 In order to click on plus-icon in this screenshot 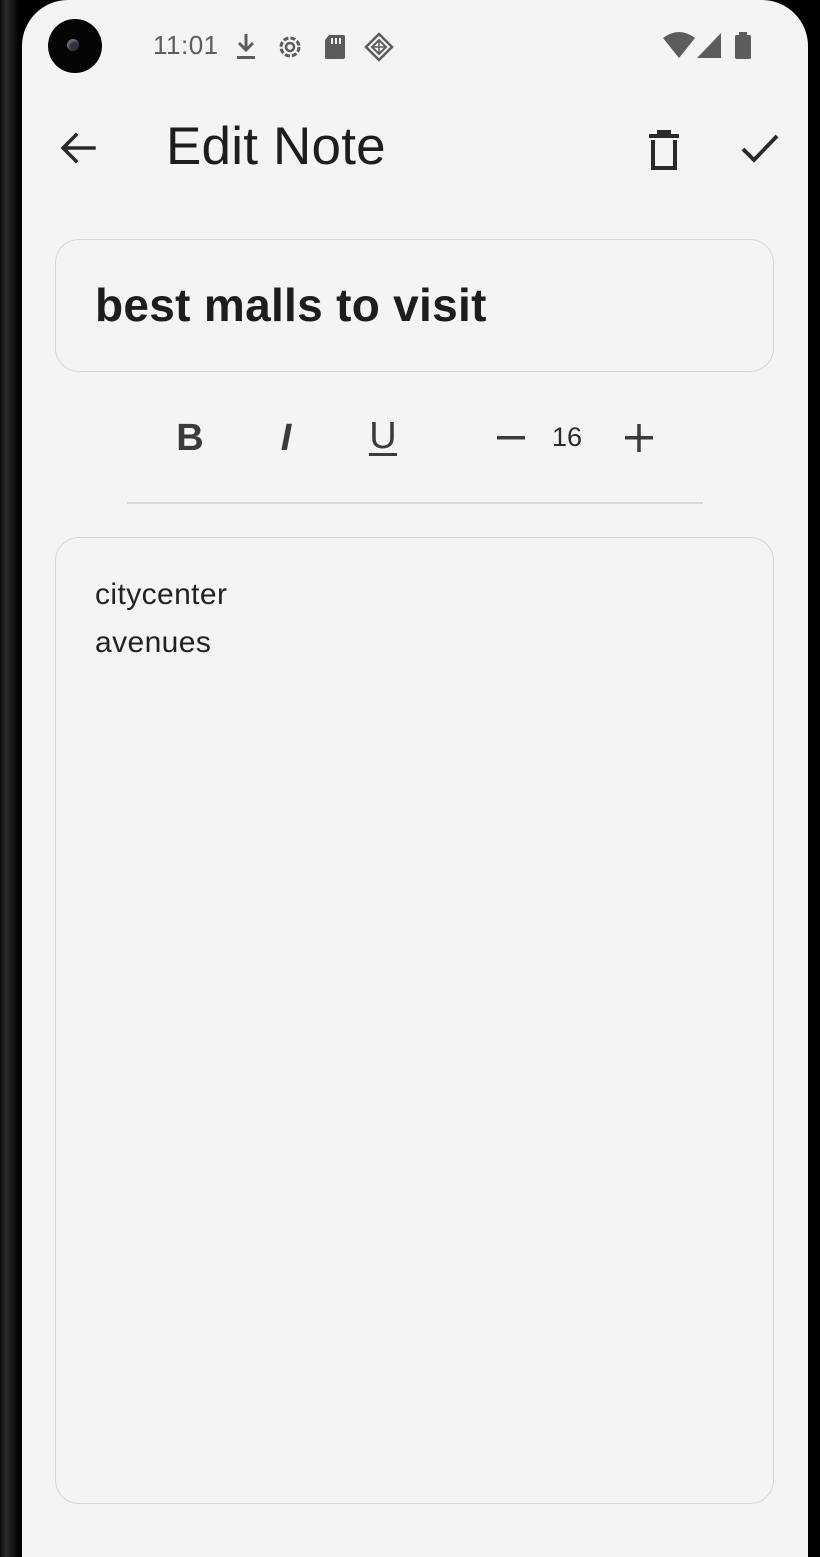, I will do `click(639, 438)`.